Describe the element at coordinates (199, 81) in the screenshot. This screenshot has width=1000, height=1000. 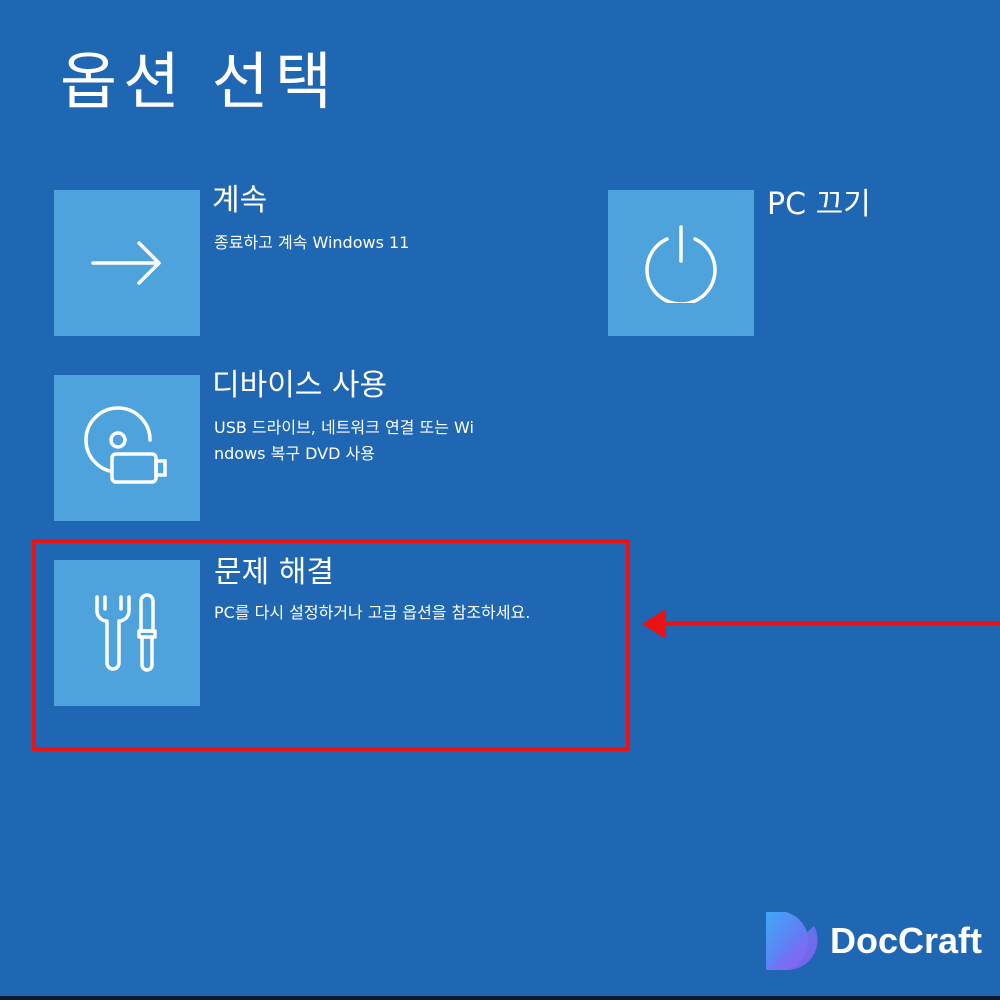
I see `page-title: 옵션 선택` at that location.